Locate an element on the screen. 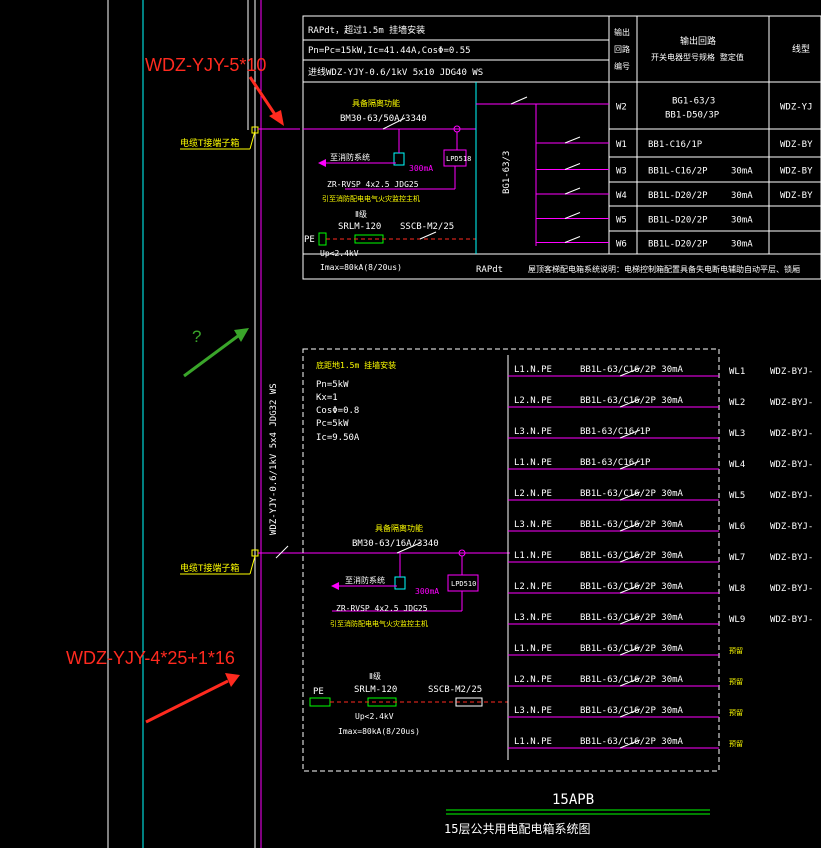 The image size is (821, 848). top-rcd-value: 300mA is located at coordinates (421, 168).